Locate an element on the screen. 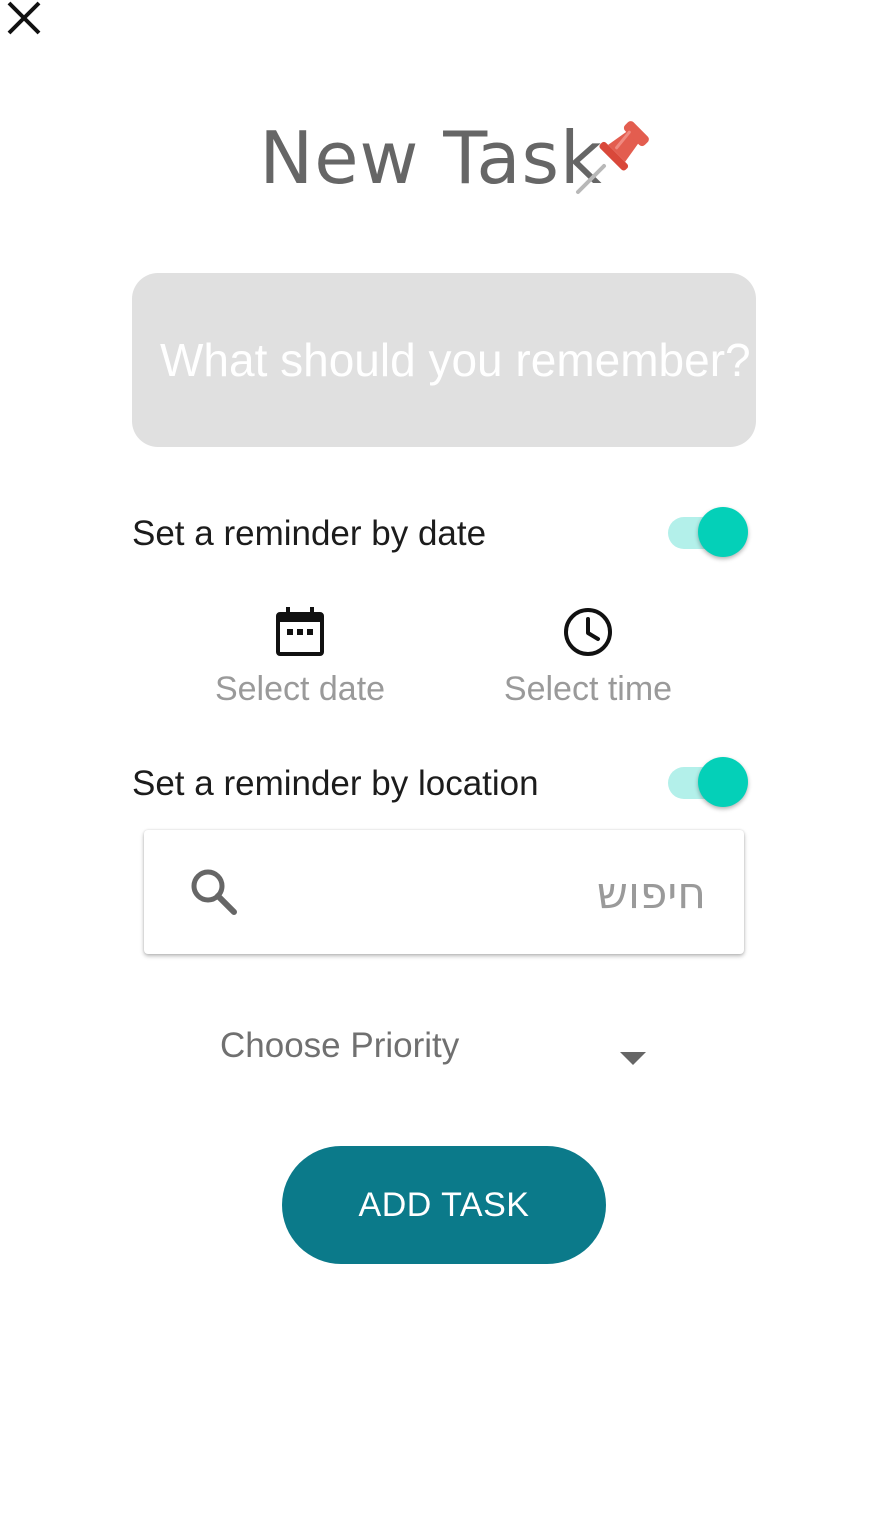  location-reminder-toggle is located at coordinates (709, 782).